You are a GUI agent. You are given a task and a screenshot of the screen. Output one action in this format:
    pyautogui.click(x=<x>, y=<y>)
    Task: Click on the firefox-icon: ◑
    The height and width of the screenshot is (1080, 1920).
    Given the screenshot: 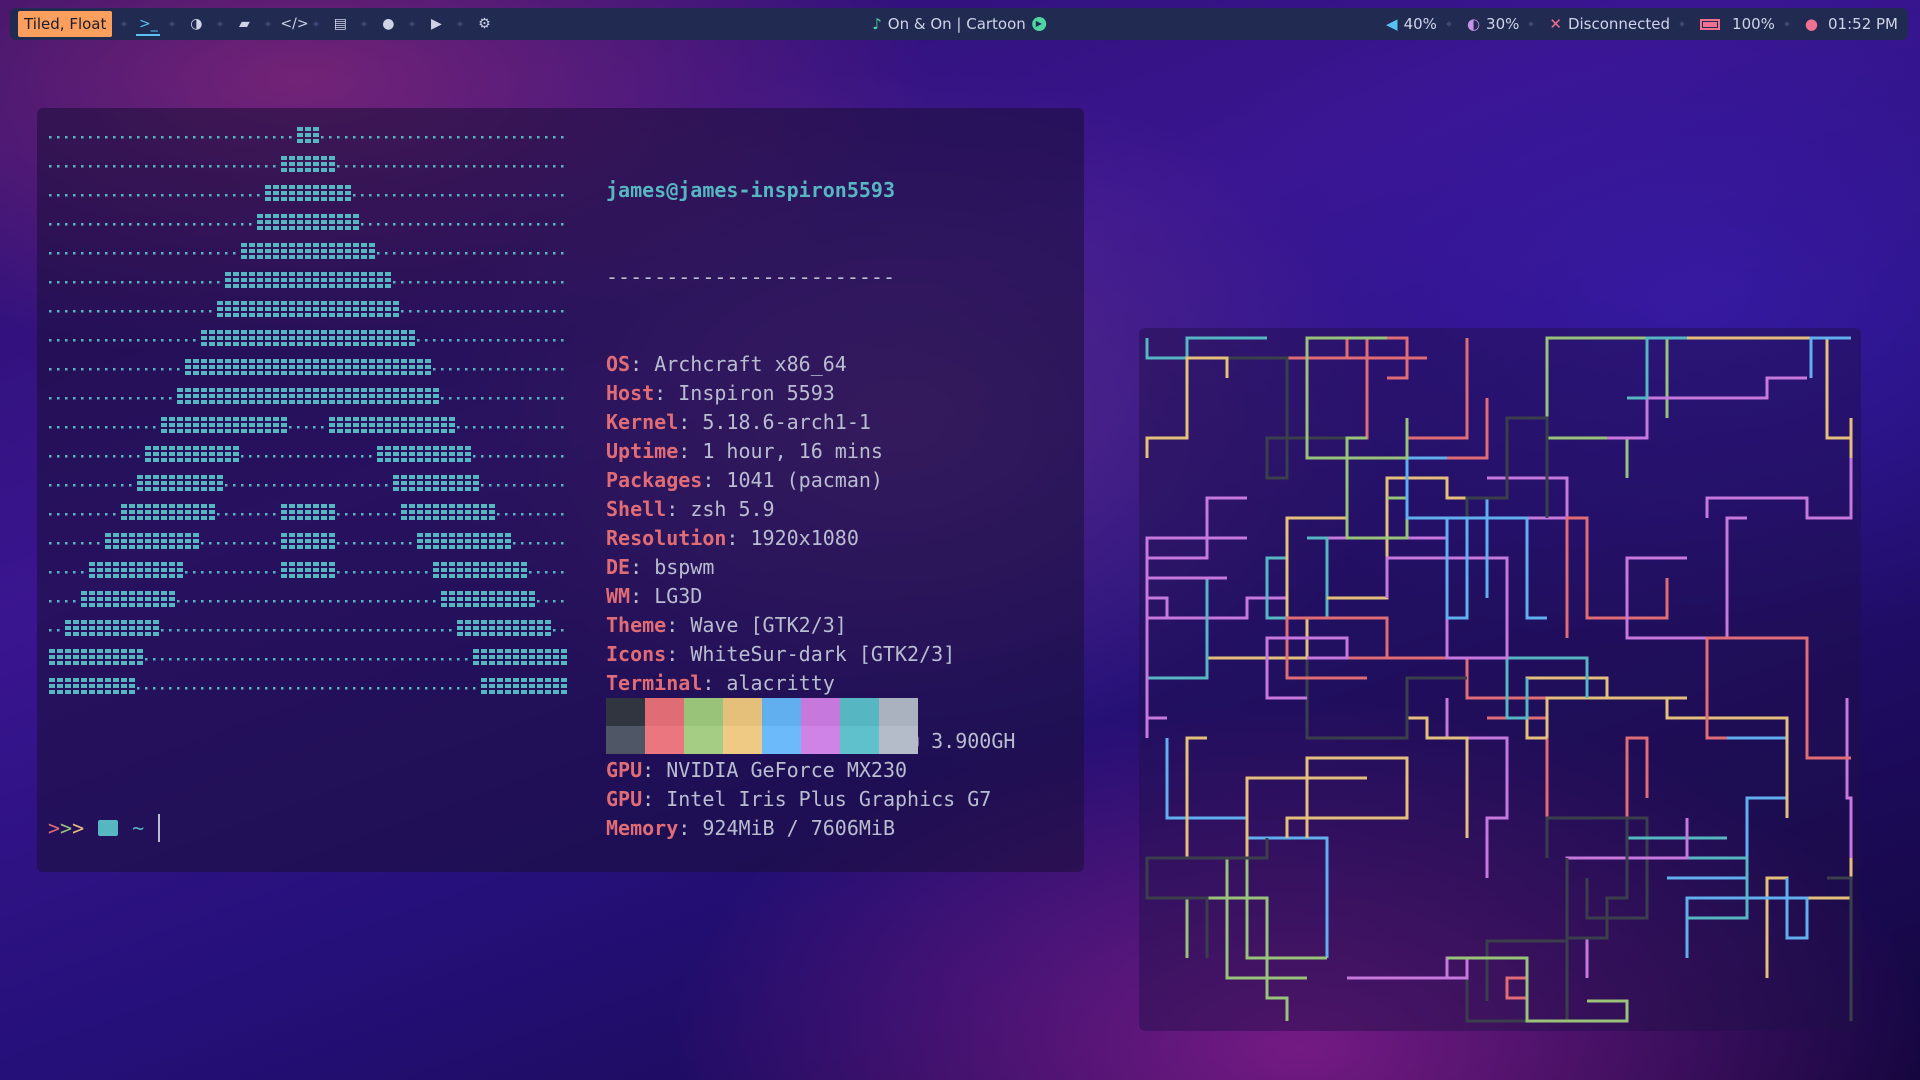 What is the action you would take?
    pyautogui.click(x=196, y=24)
    